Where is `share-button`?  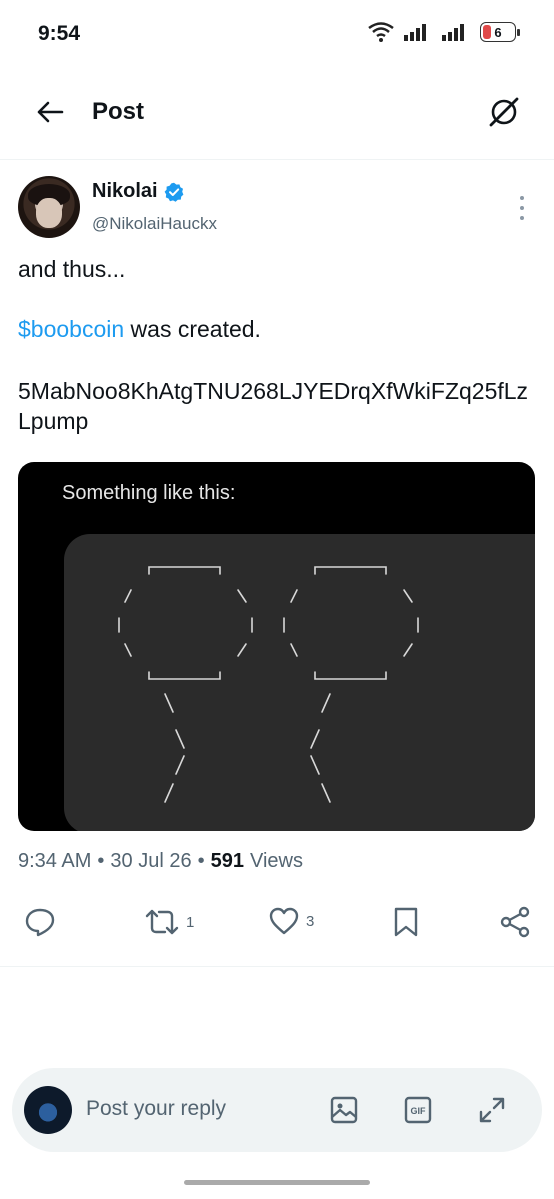
share-button is located at coordinates (515, 922).